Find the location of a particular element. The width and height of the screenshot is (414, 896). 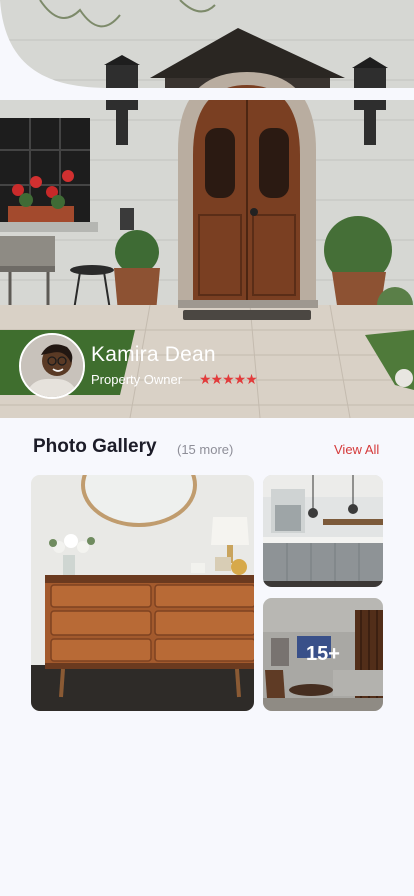

owner-role: Property Owner is located at coordinates (137, 379).